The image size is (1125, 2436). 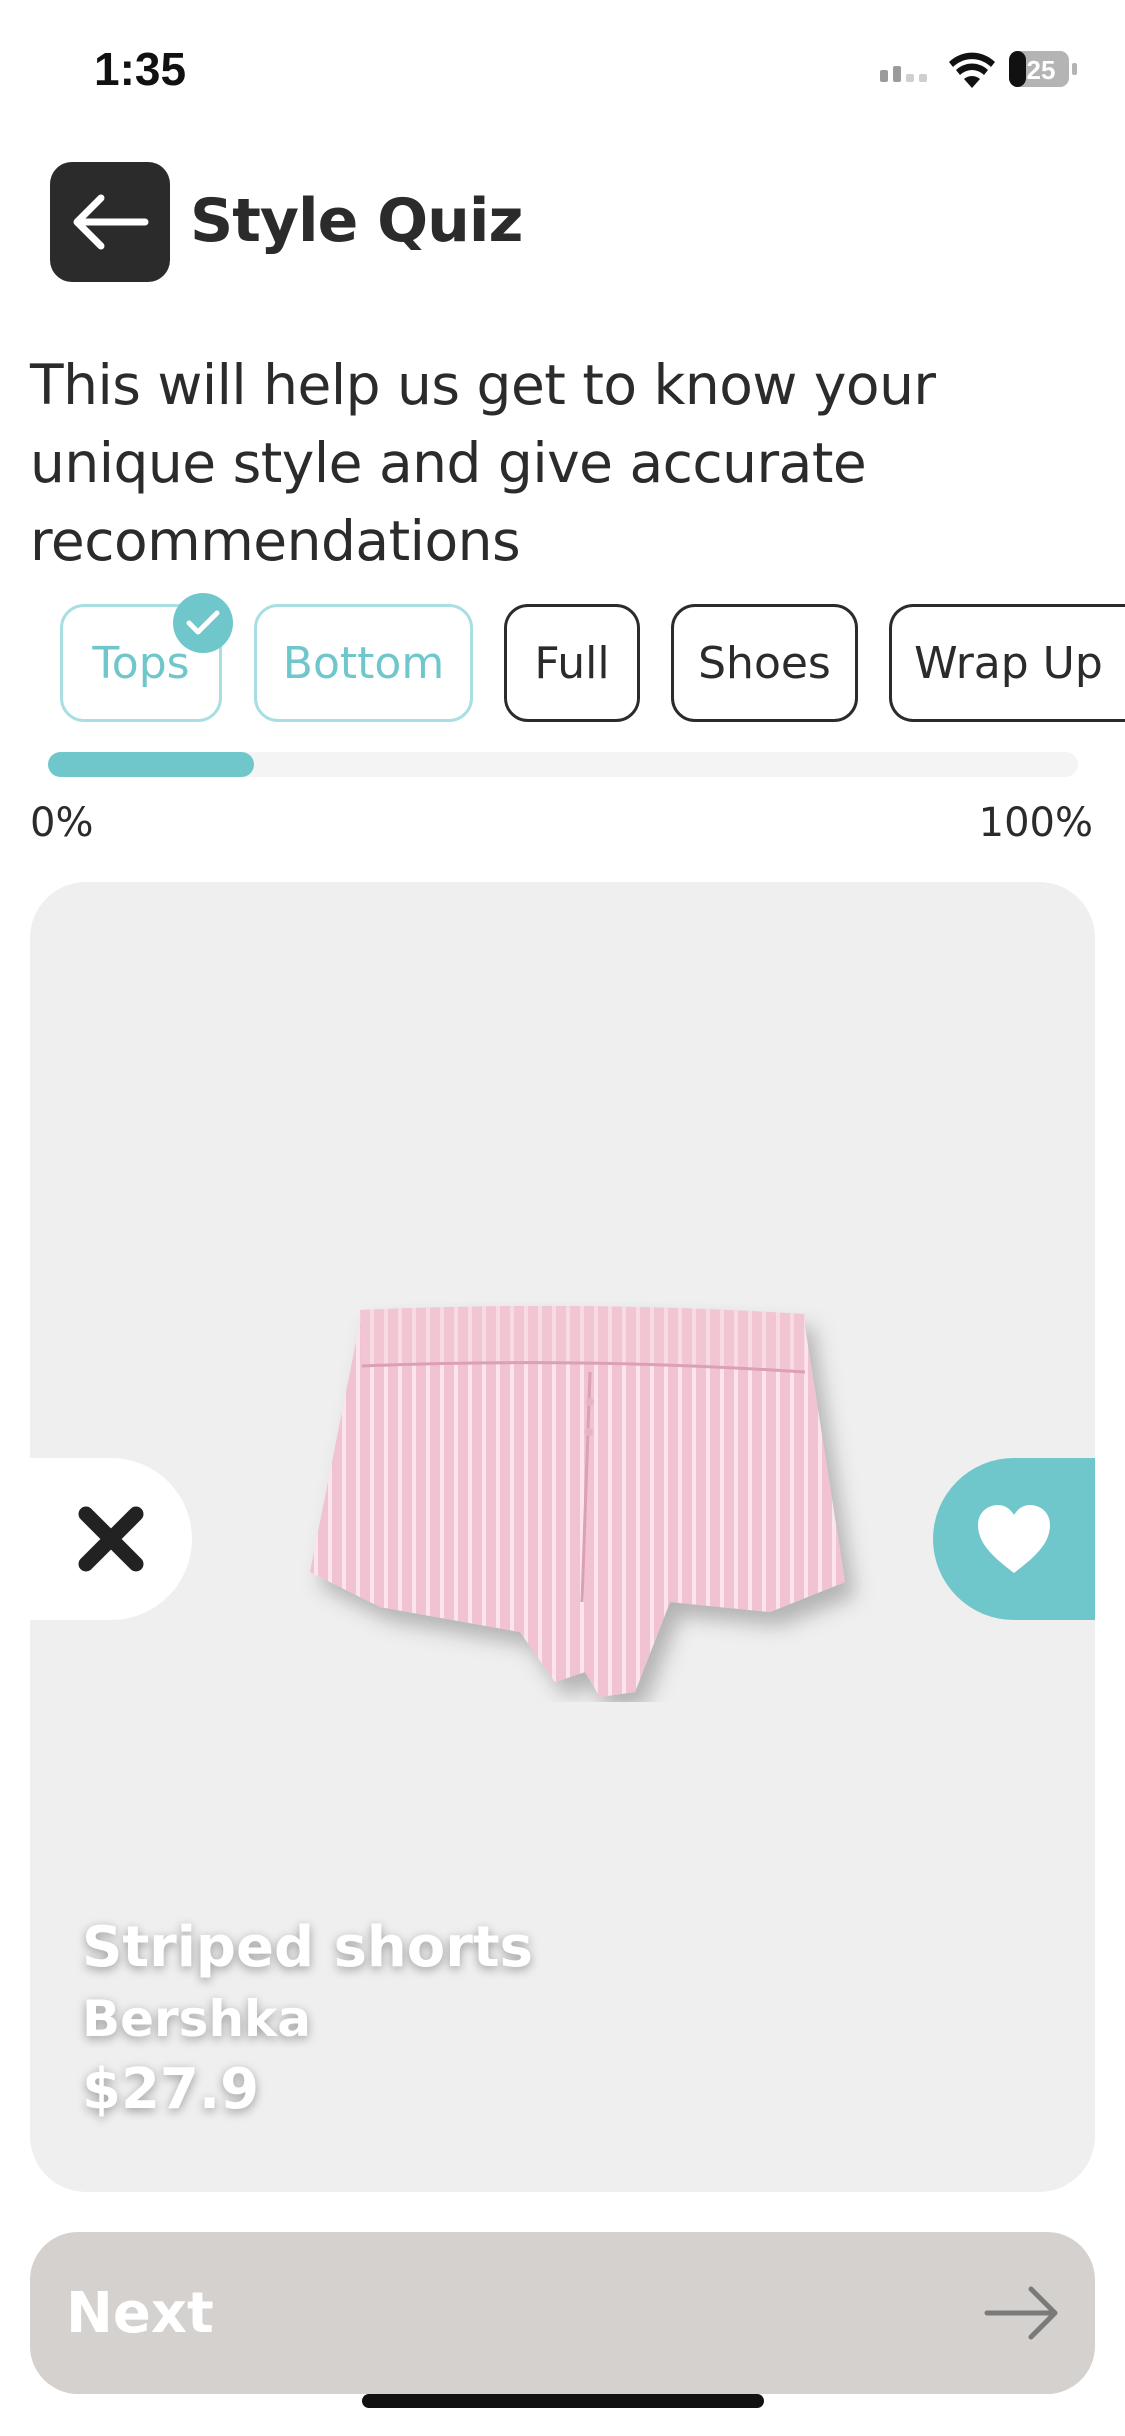 I want to click on dislike-button, so click(x=111, y=1539).